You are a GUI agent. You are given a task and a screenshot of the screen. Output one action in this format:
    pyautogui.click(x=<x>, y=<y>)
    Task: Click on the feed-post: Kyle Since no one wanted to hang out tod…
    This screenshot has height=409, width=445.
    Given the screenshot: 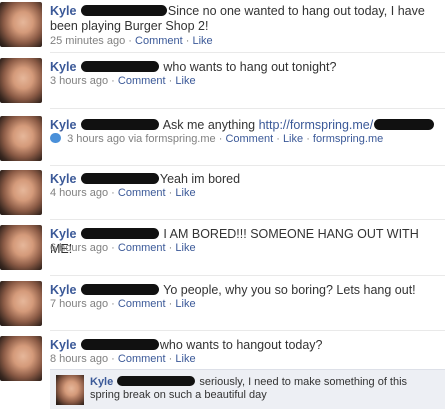 What is the action you would take?
    pyautogui.click(x=222, y=28)
    